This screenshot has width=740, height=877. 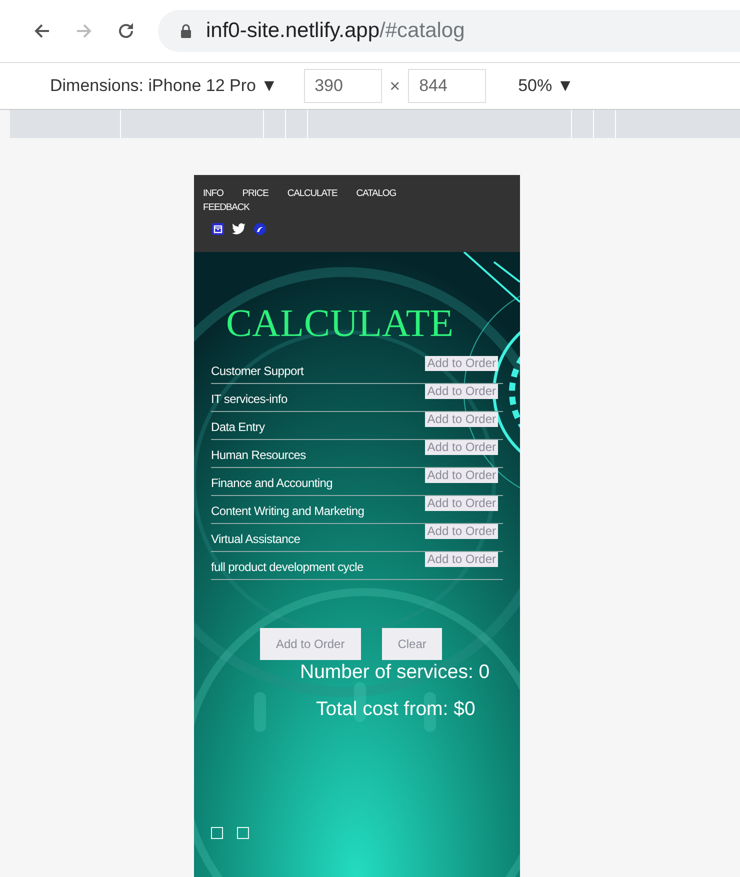 What do you see at coordinates (343, 86) in the screenshot?
I see `width-field: 390` at bounding box center [343, 86].